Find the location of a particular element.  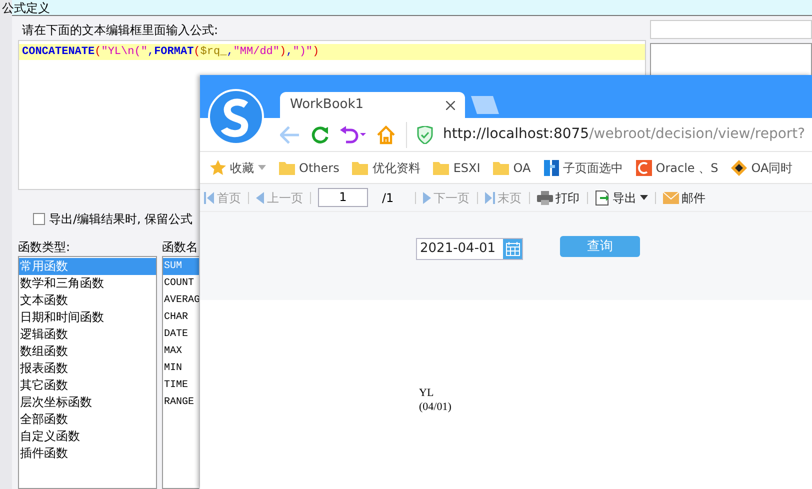

bookmark-folder: OA is located at coordinates (512, 167).